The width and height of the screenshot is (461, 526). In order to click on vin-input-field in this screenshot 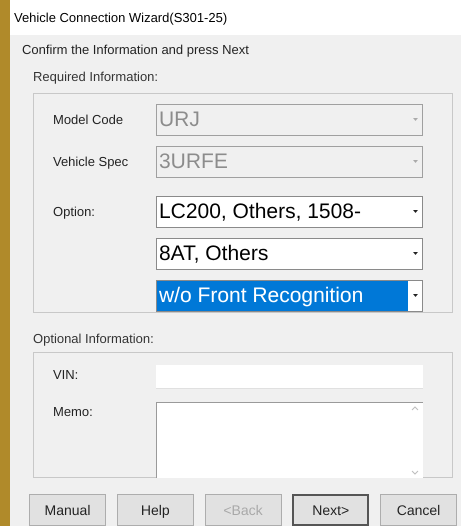, I will do `click(289, 377)`.